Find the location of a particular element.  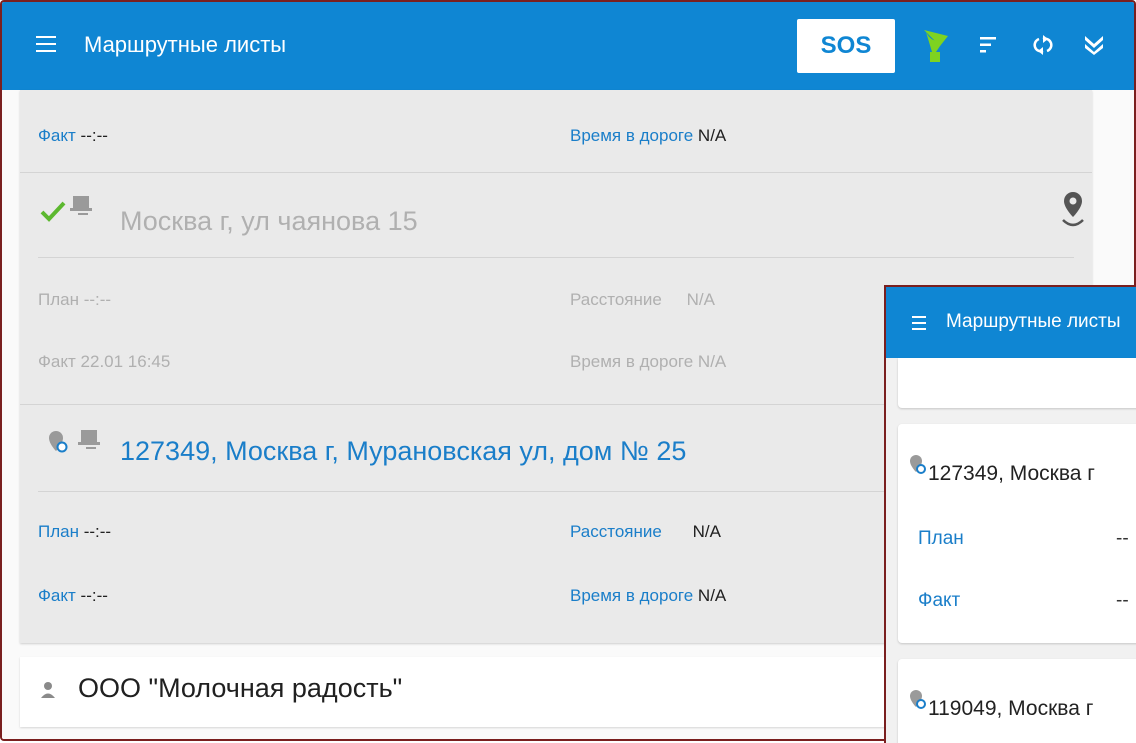

client-name: ООО "Молочная радость" is located at coordinates (240, 688).